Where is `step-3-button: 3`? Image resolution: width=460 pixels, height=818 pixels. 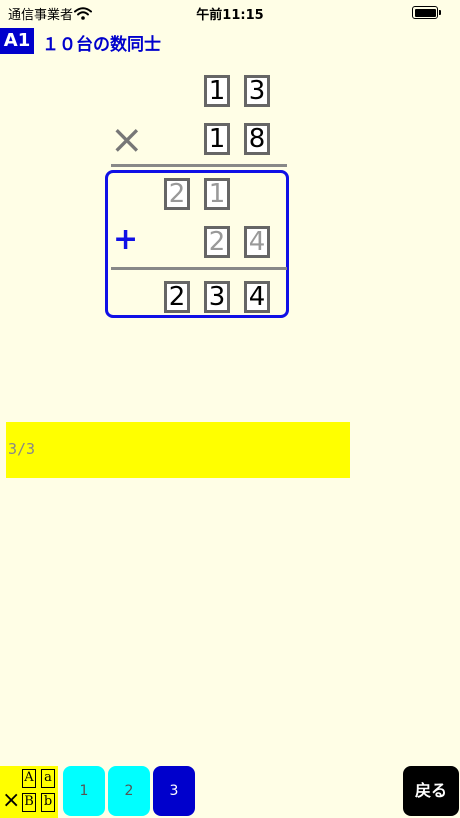 step-3-button: 3 is located at coordinates (174, 791).